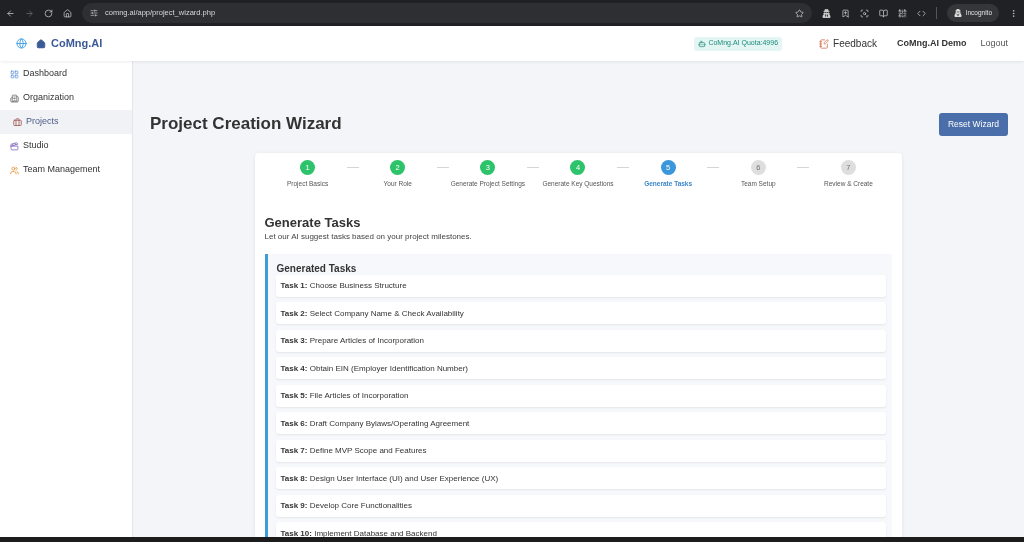  What do you see at coordinates (368, 236) in the screenshot?
I see `section-subtitle: Let our AI suggest tasks based on your project milestones.` at bounding box center [368, 236].